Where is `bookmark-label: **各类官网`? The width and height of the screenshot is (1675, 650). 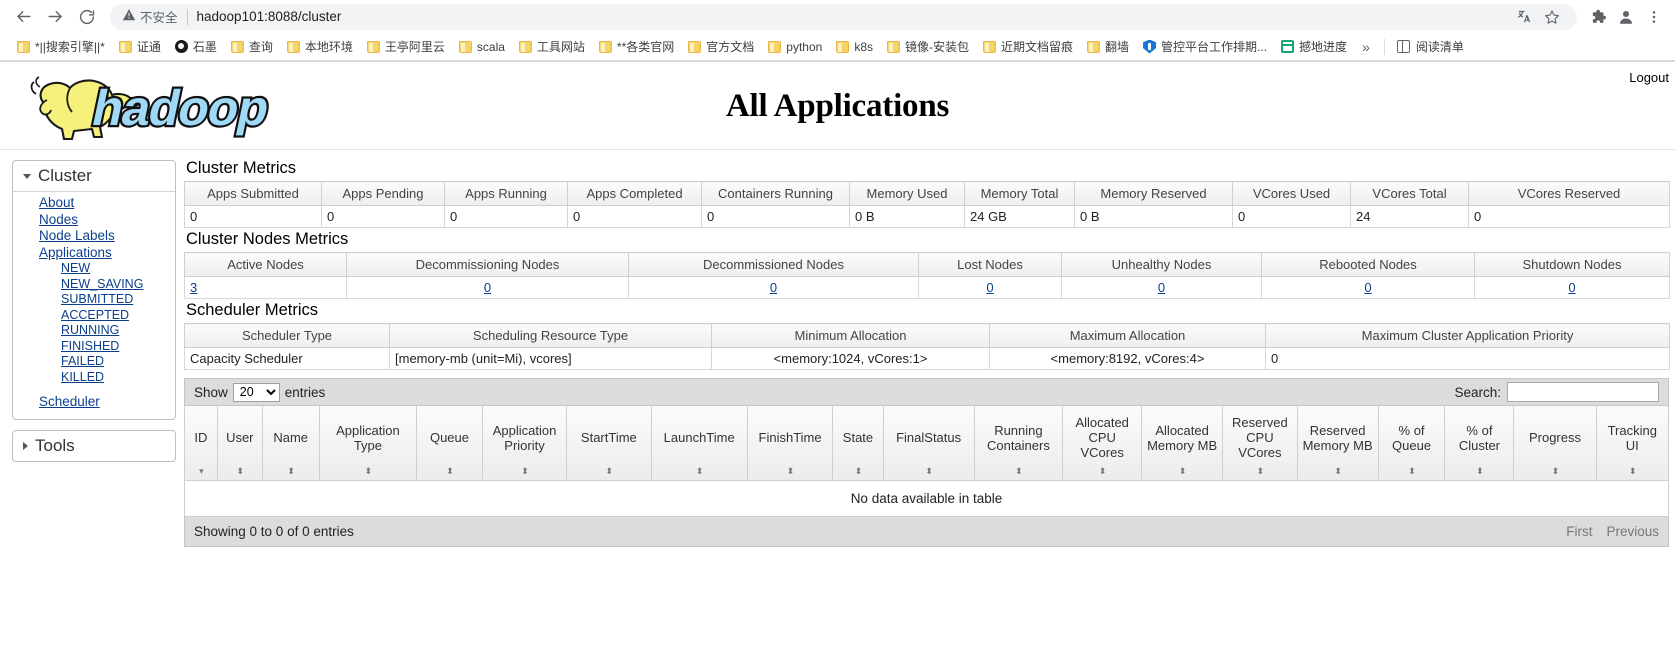 bookmark-label: **各类官网 is located at coordinates (645, 47).